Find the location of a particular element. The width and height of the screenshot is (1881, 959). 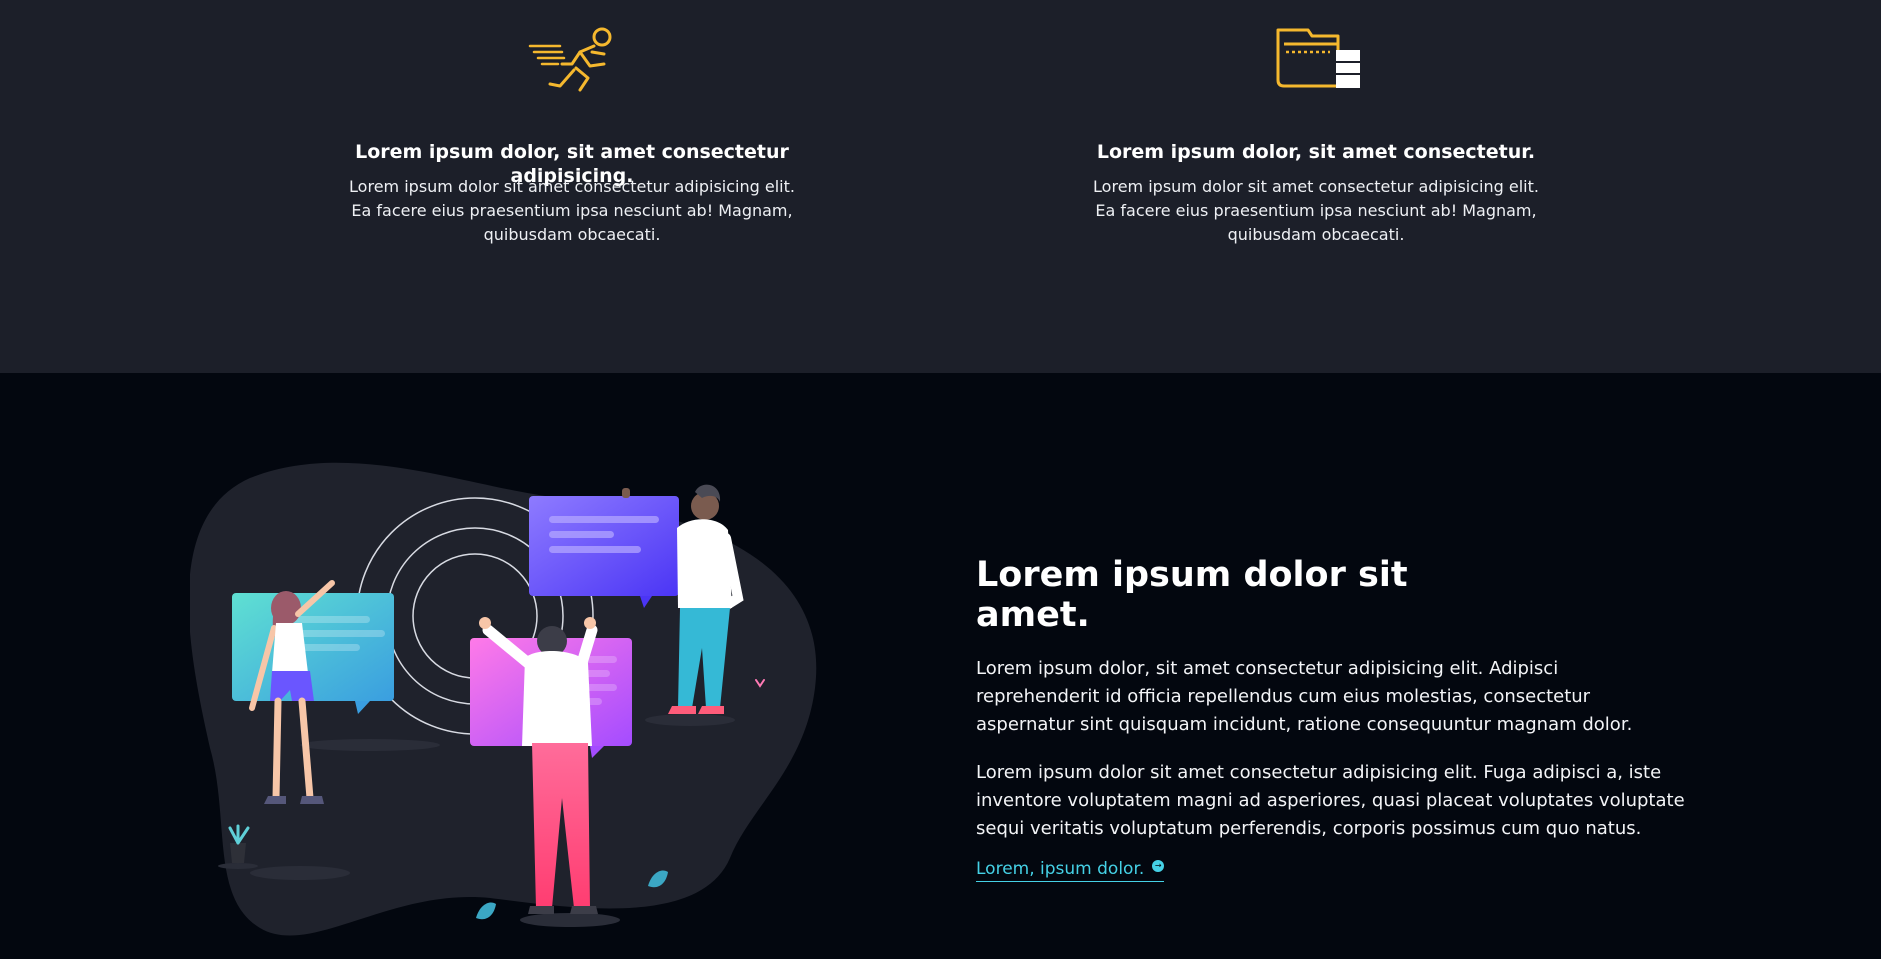

learn-more-link: Lorem, ipsum dolor. → is located at coordinates (1070, 870).